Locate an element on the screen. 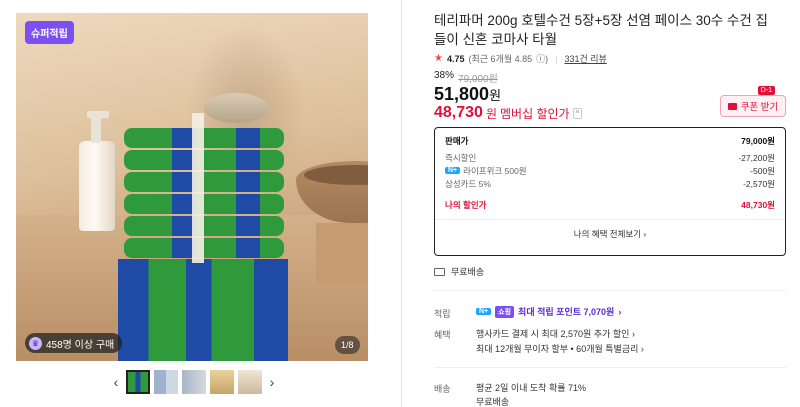 The height and width of the screenshot is (407, 800). chevron-left-icon: ‹ is located at coordinates (116, 382).